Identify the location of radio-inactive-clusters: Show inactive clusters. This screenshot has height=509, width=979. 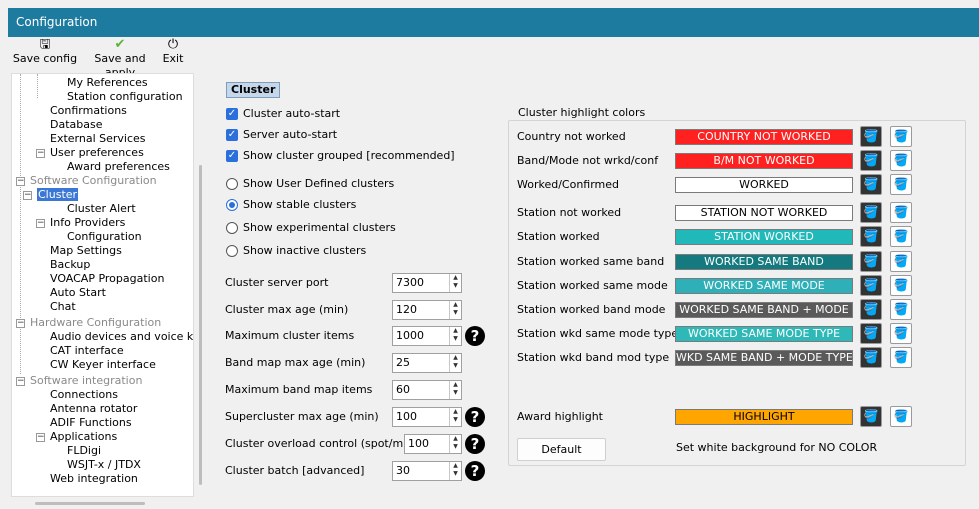
(296, 251).